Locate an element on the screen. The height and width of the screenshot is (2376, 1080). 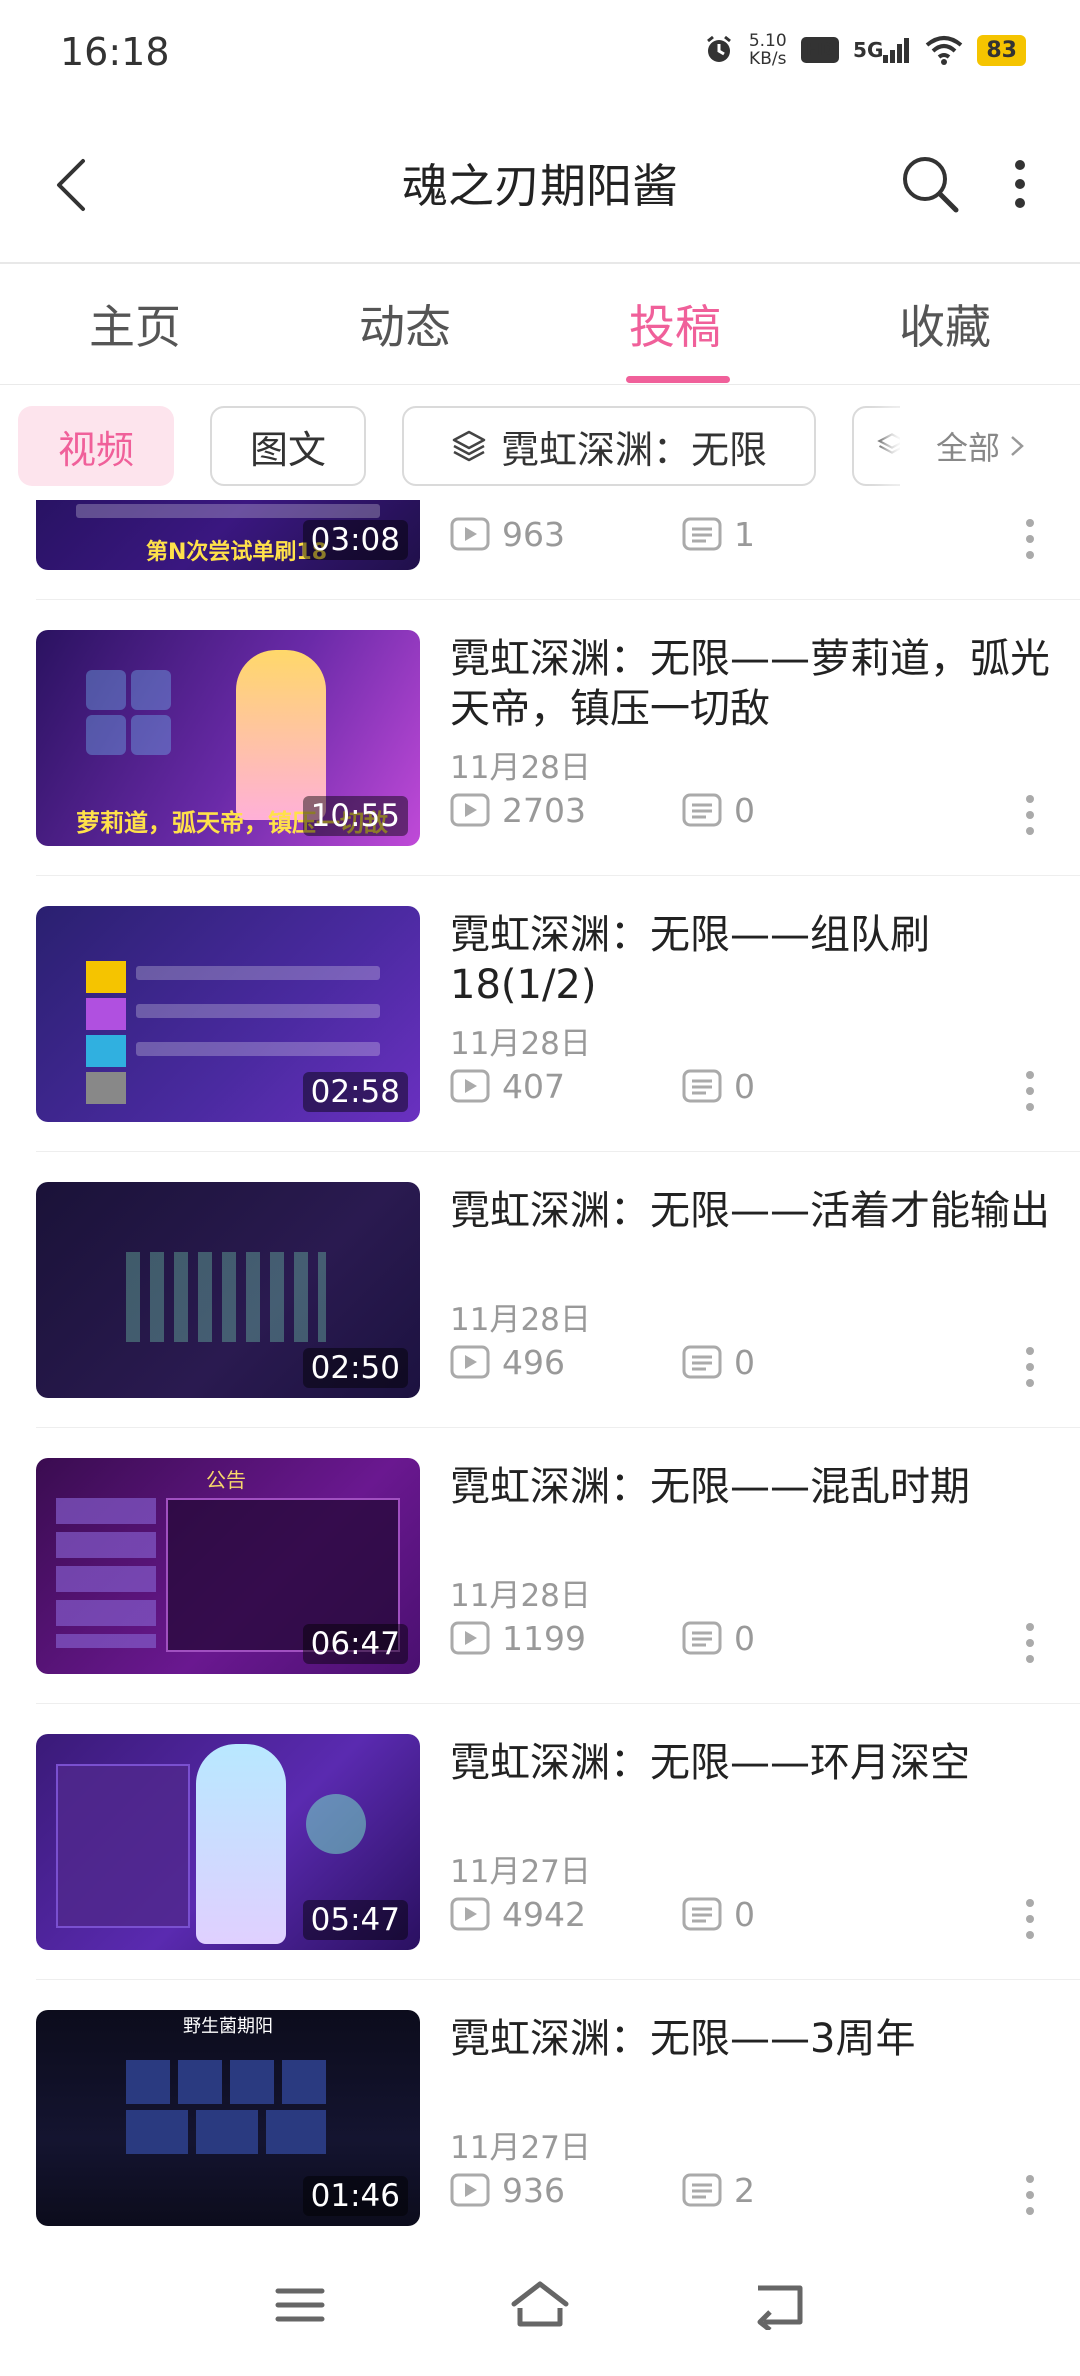
video-row: 05:47 霓虹深渊：无限——环月深空 11月27日 4942 0 is located at coordinates (540, 1842).